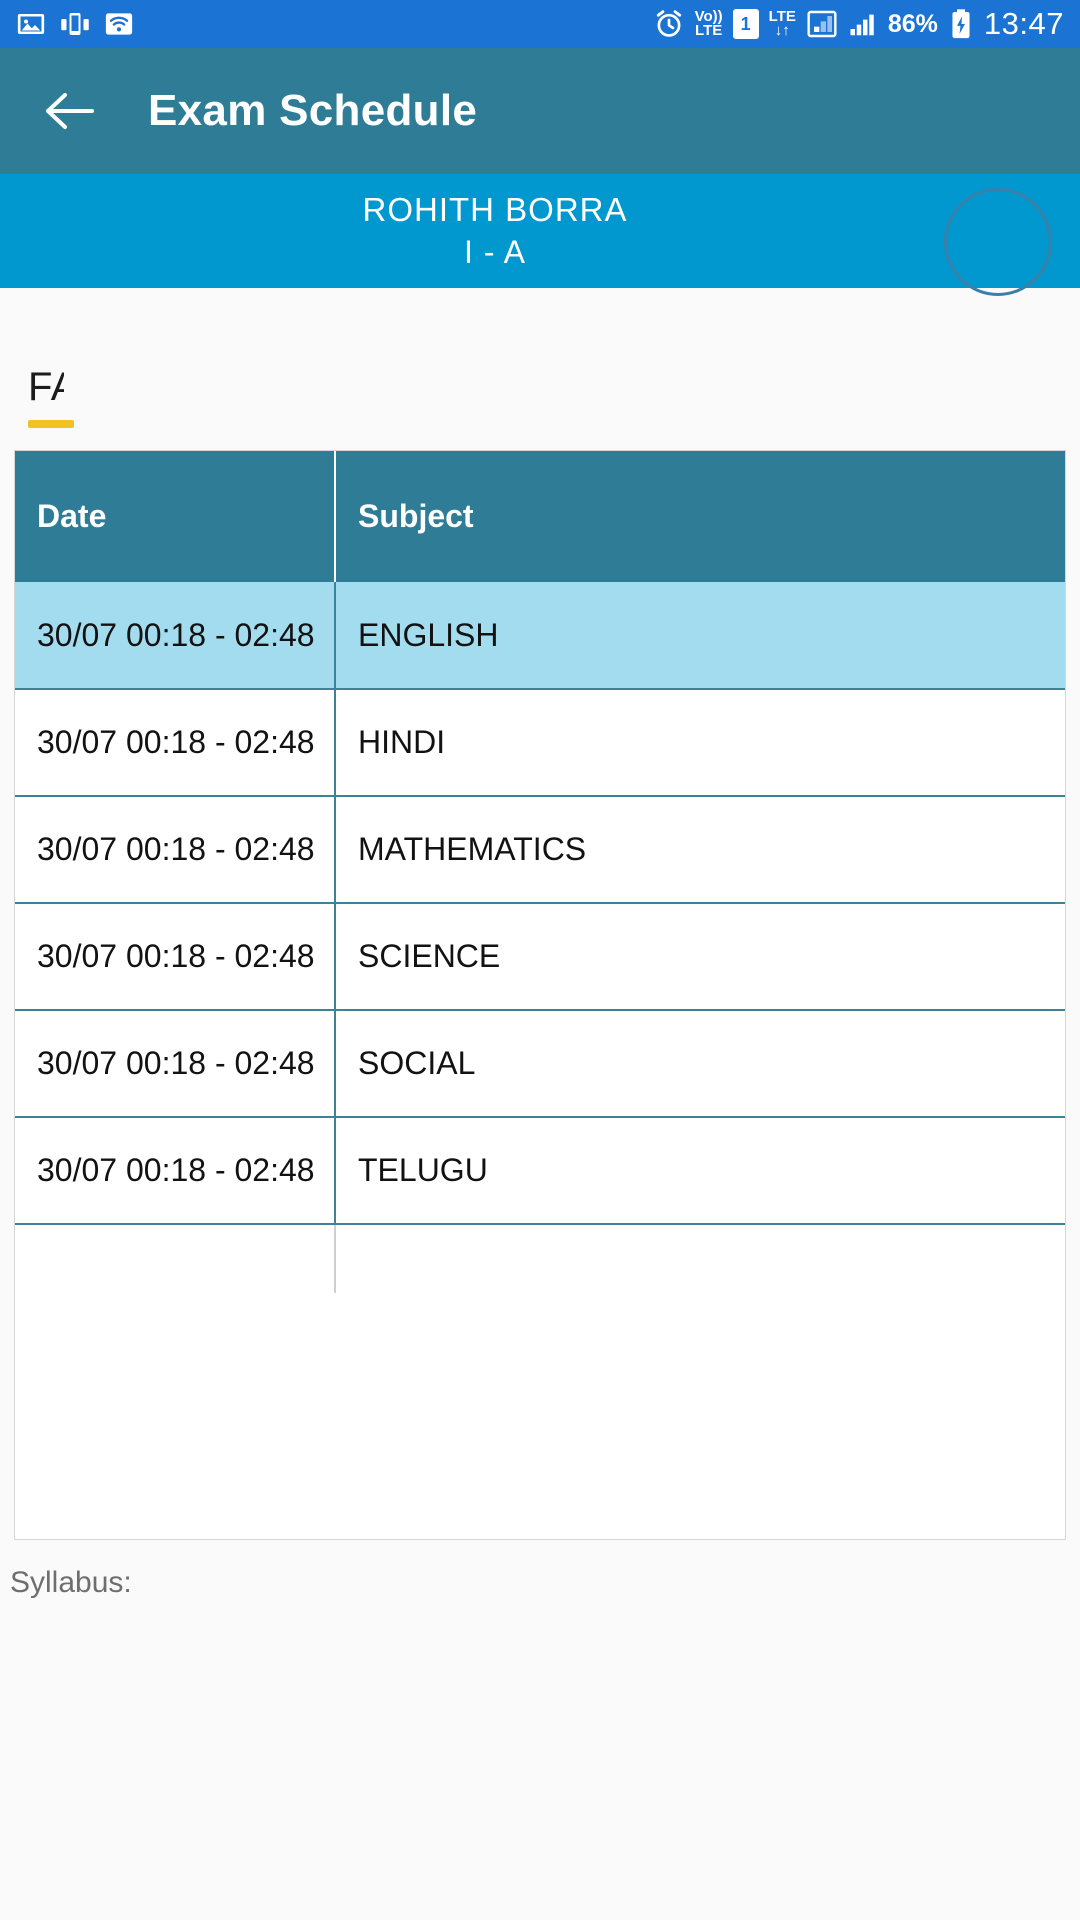 This screenshot has width=1080, height=1920. Describe the element at coordinates (175, 1258) in the screenshot. I see `filler-cell-left` at that location.